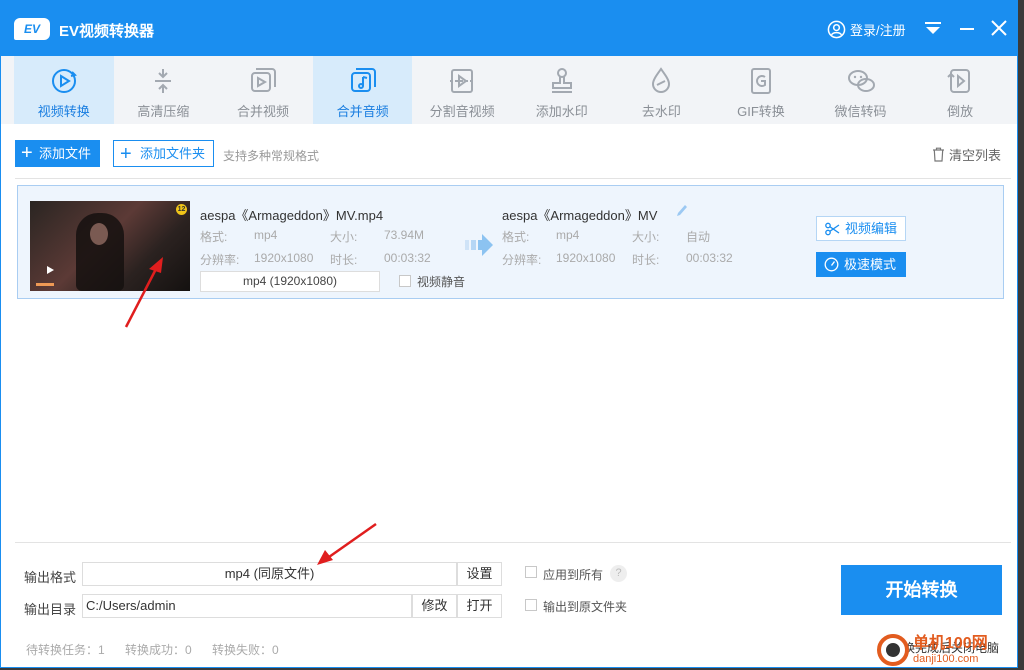 The image size is (1024, 670). I want to click on speedometer-icon, so click(831, 264).